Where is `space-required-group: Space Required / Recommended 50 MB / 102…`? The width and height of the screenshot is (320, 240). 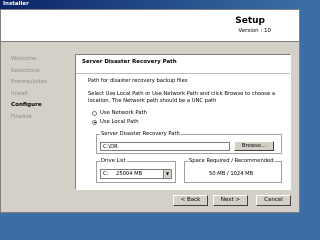
space-required-group: Space Required / Recommended 50 MB / 102… is located at coordinates (233, 170).